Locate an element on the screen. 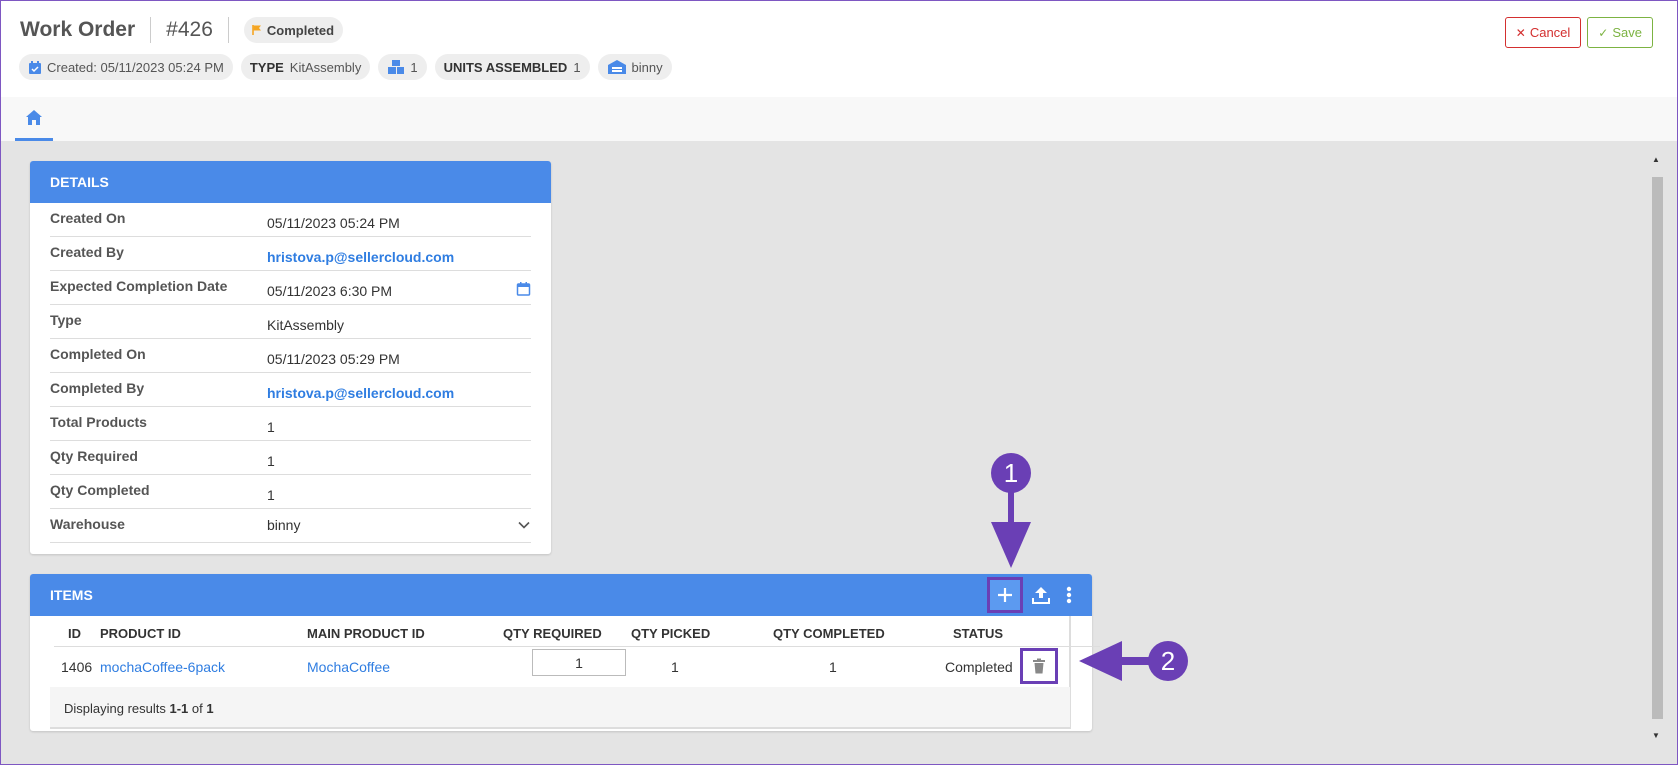  arrow-1-head is located at coordinates (1011, 545).